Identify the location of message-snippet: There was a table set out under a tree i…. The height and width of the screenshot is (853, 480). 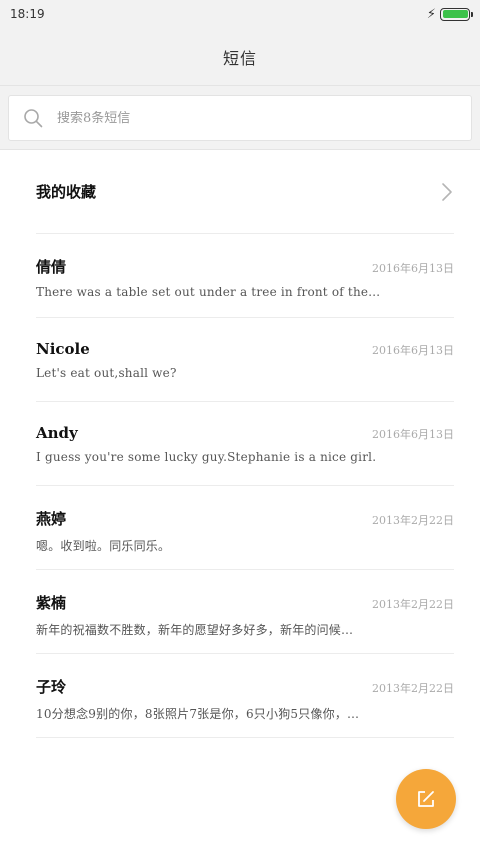
(208, 292).